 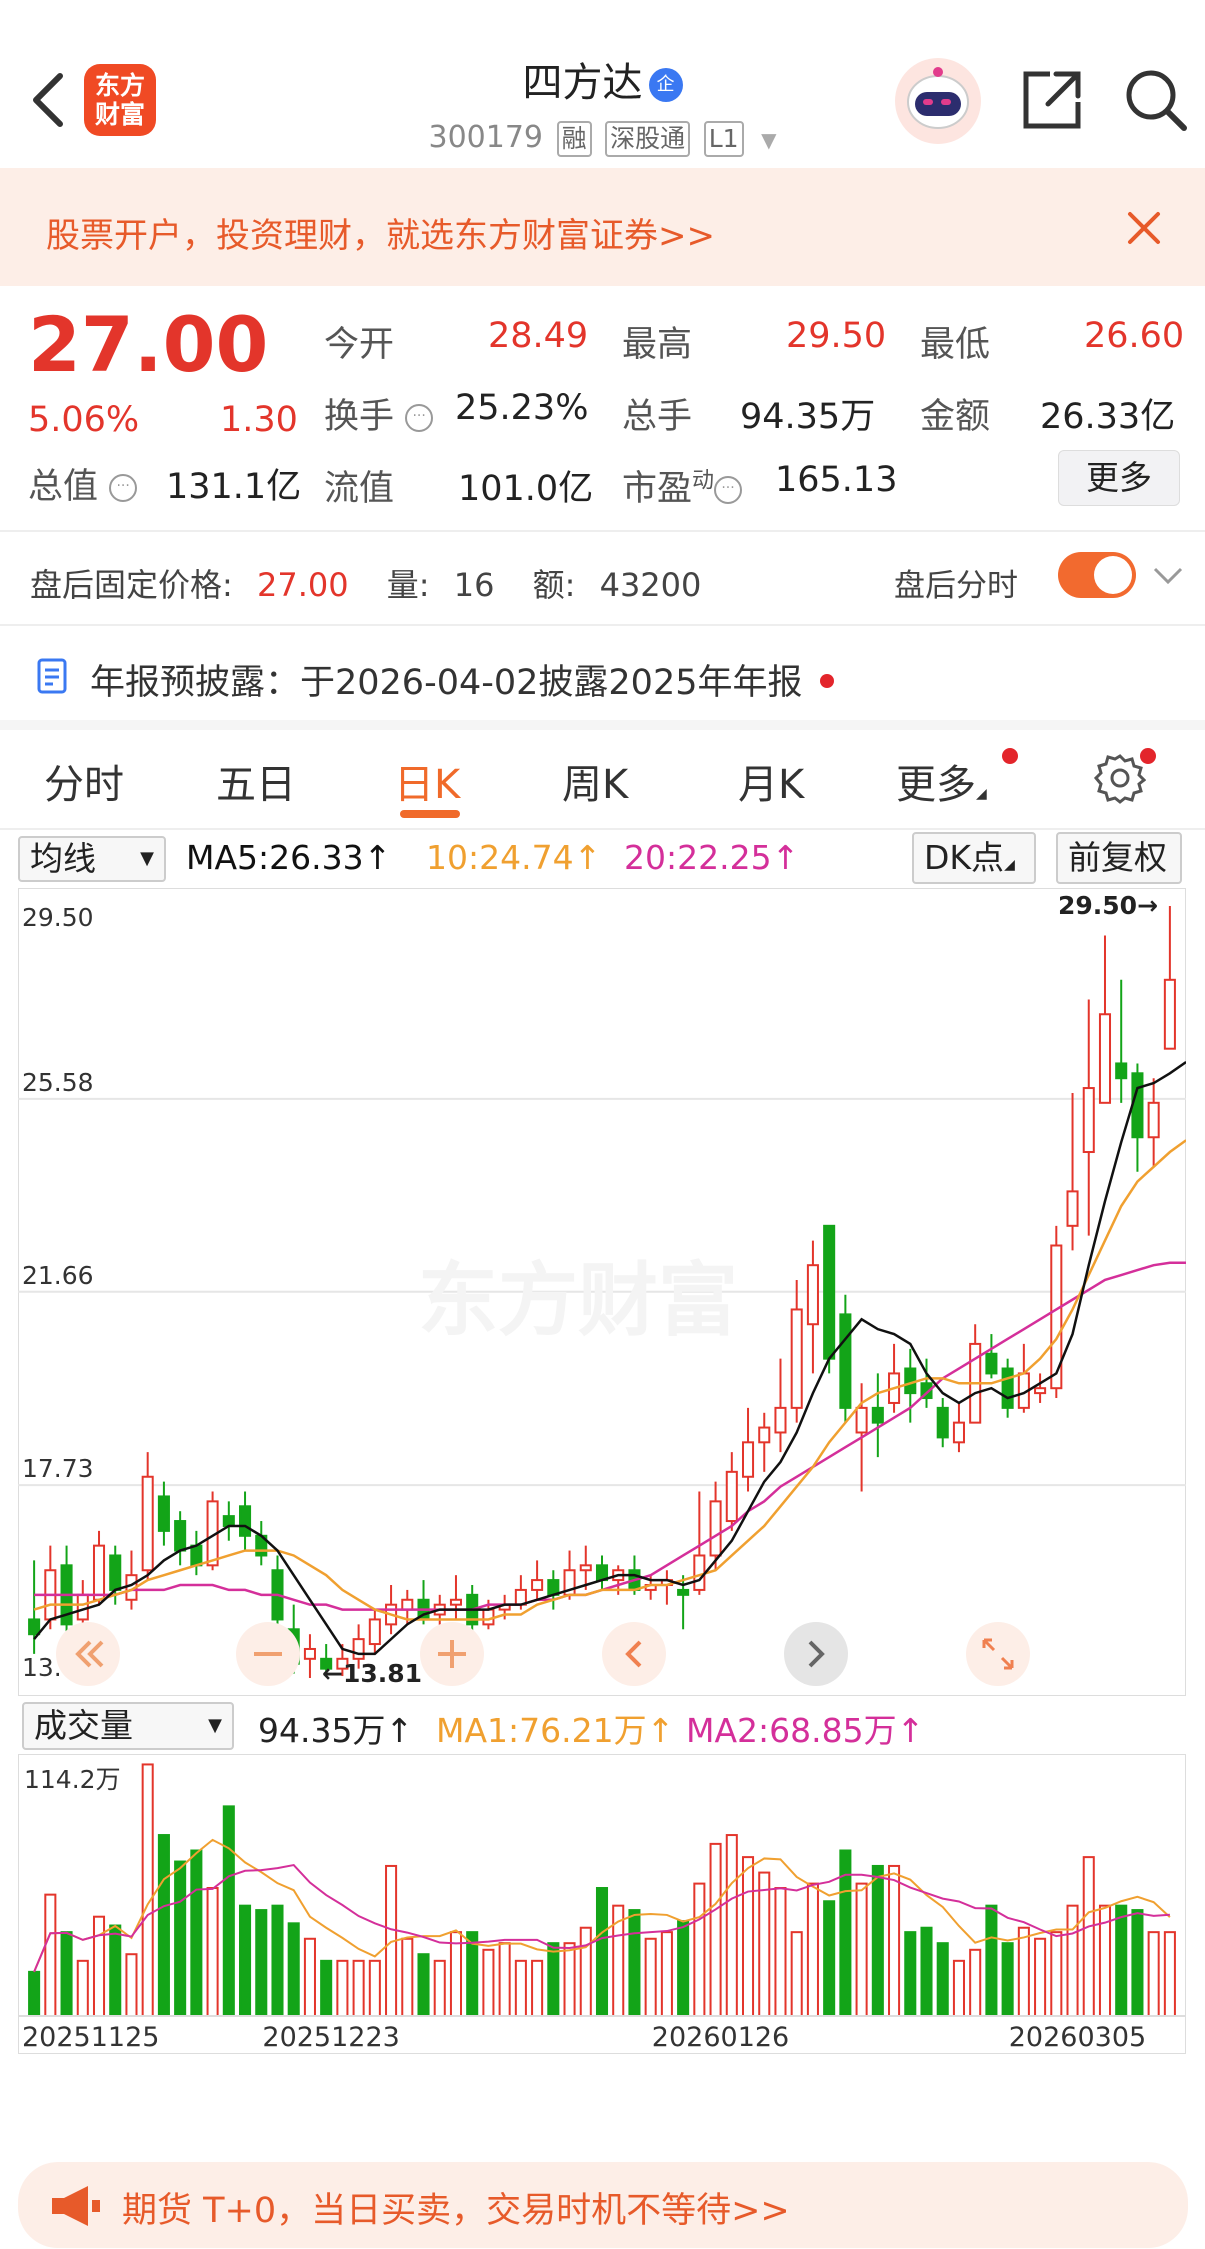 What do you see at coordinates (1113, 575) in the screenshot?
I see `toggle-knob` at bounding box center [1113, 575].